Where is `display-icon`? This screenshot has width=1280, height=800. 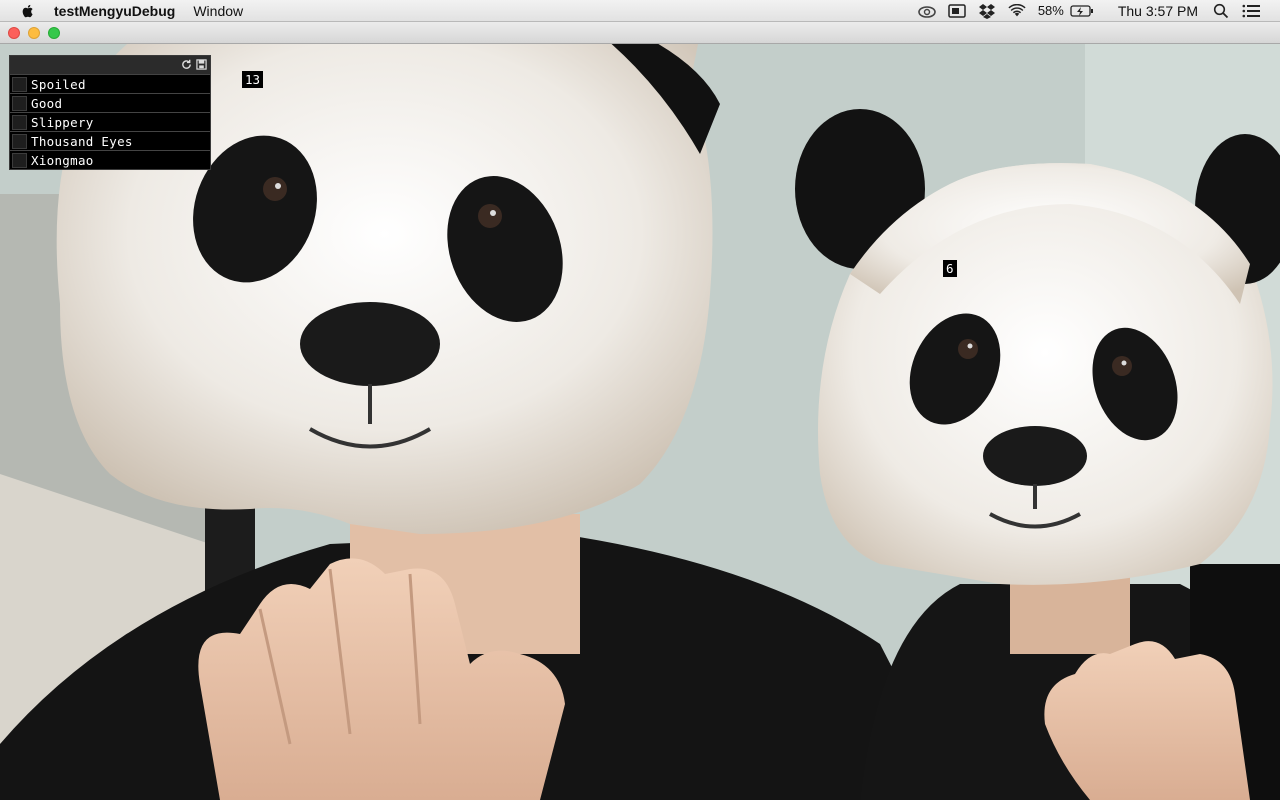
display-icon is located at coordinates (957, 11).